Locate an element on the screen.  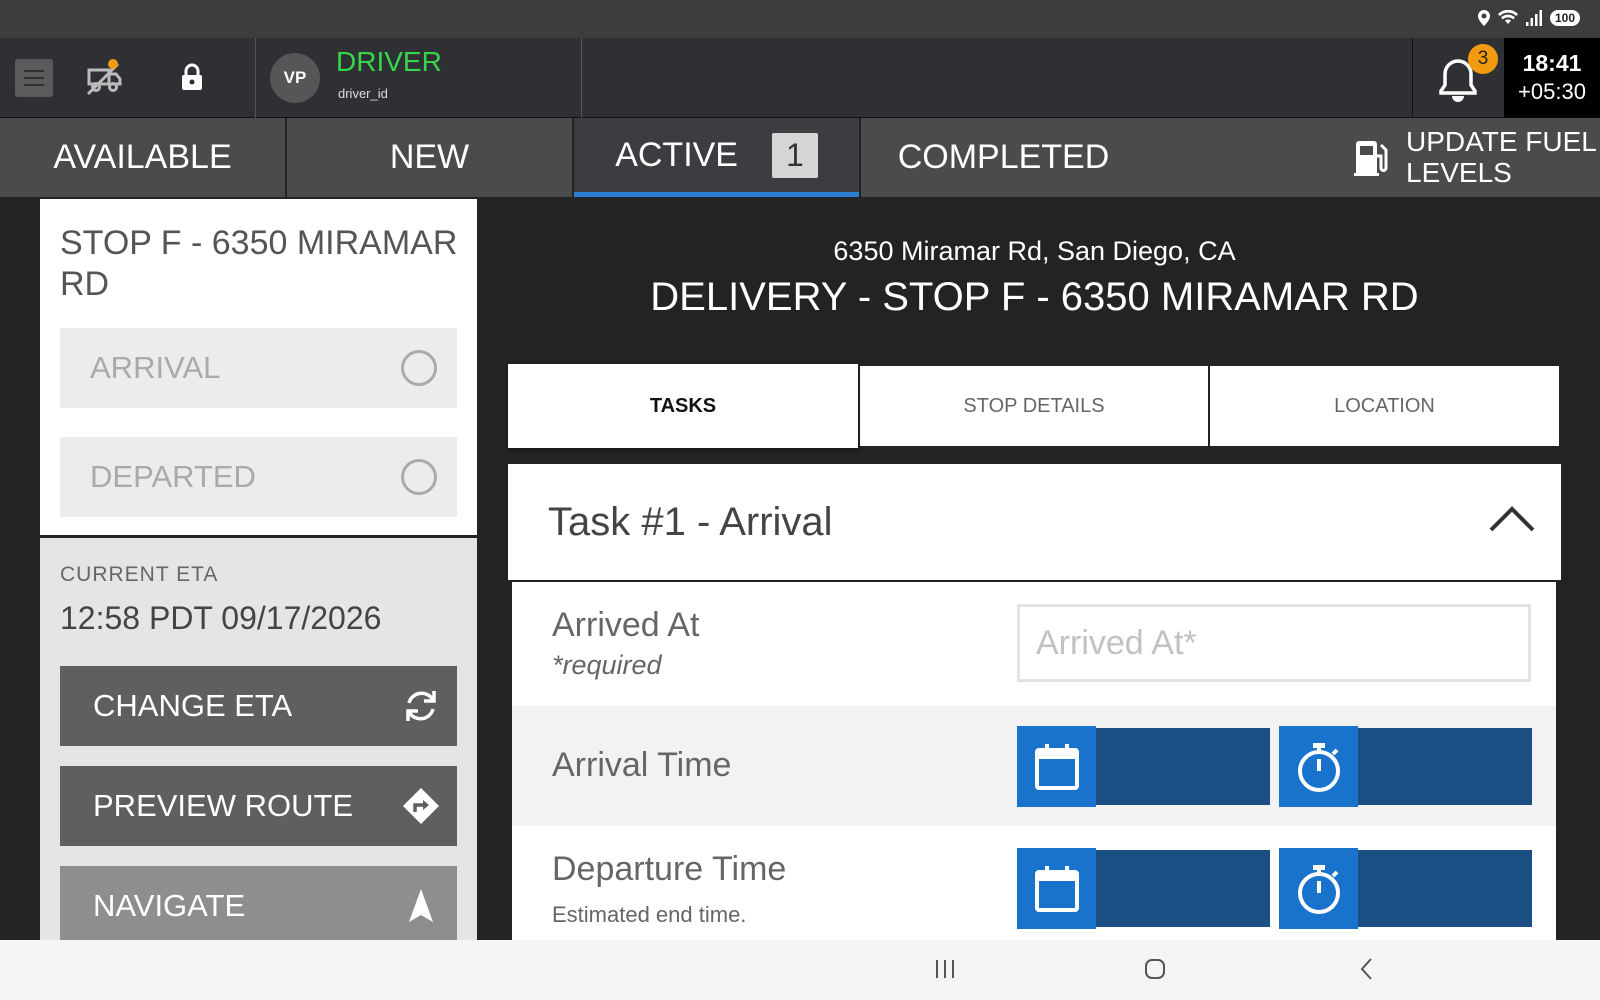
tab-new: NEW is located at coordinates (429, 157).